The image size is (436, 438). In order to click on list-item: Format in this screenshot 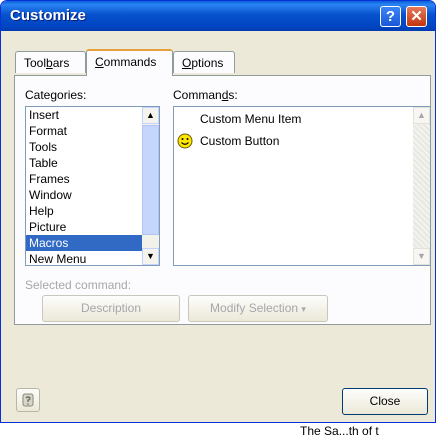, I will do `click(92, 131)`.